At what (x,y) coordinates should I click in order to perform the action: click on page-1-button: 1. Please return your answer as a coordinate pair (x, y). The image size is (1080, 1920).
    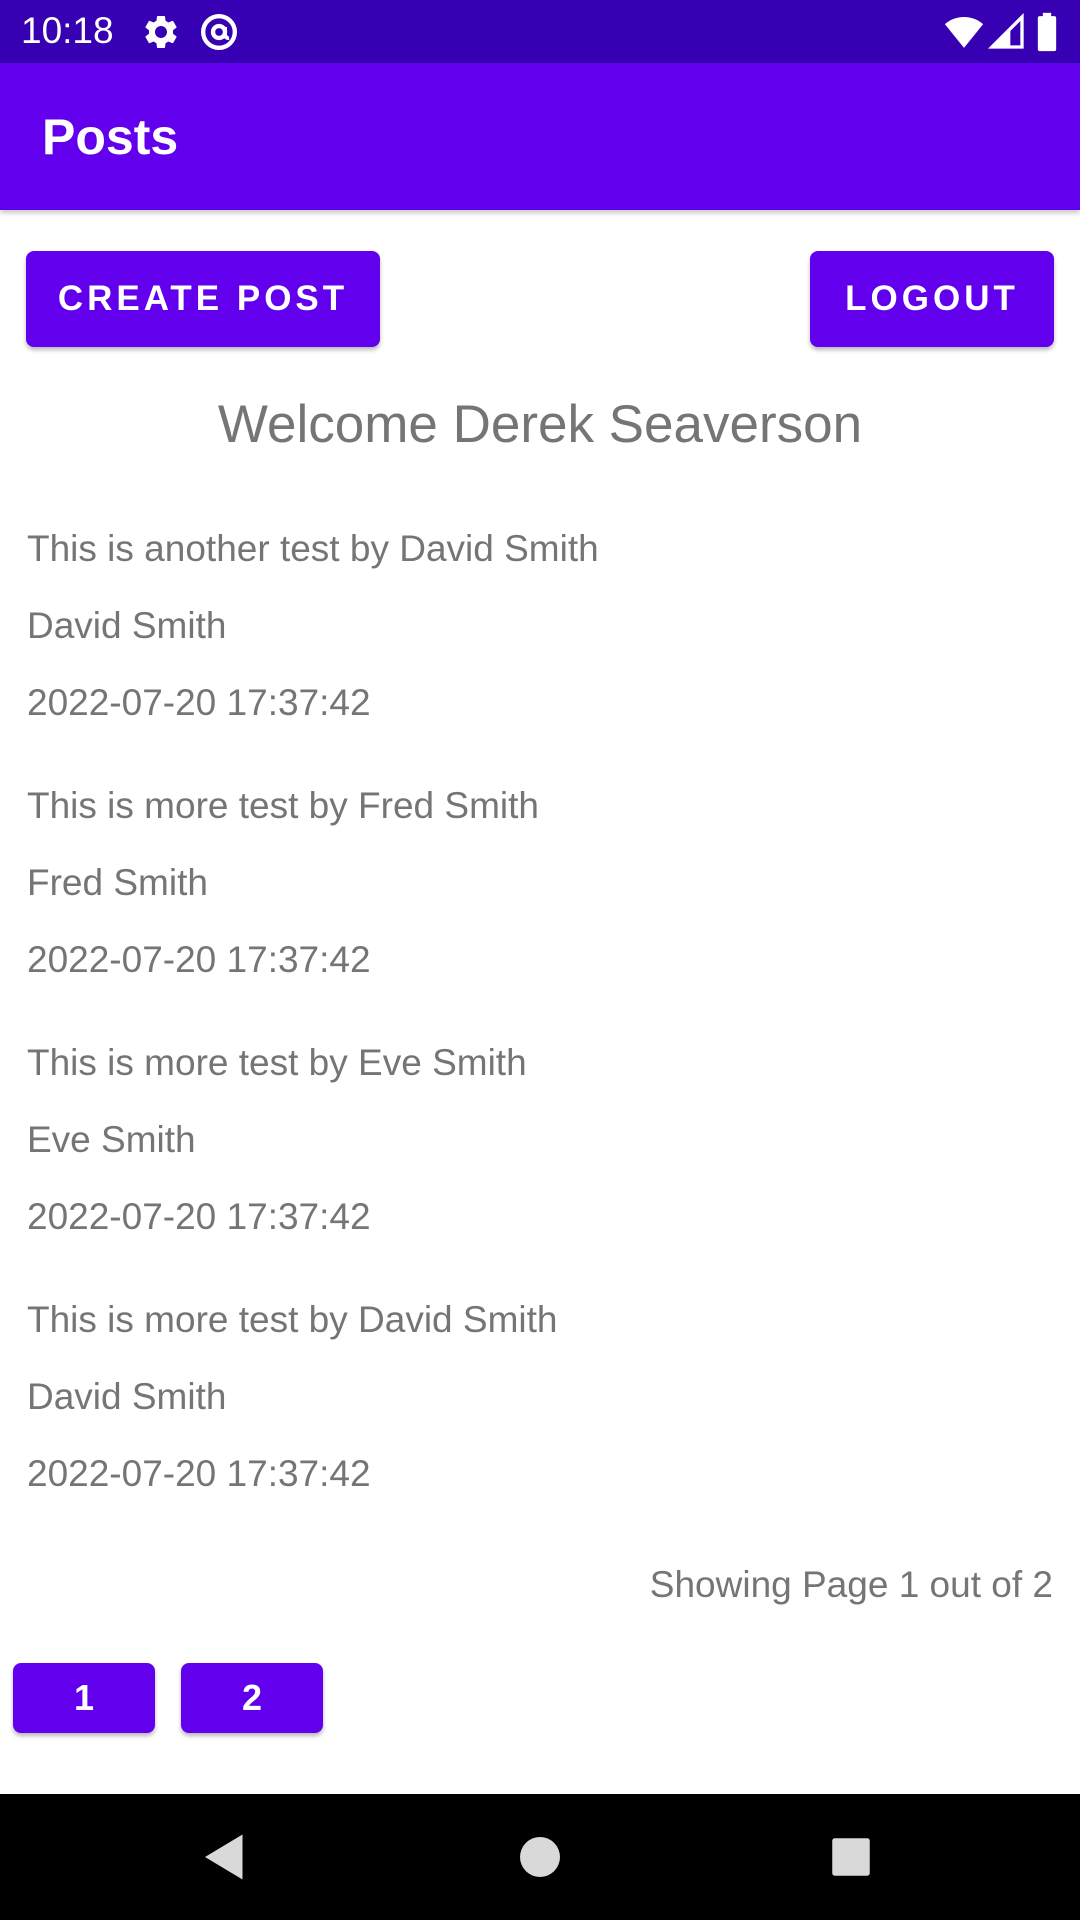
    Looking at the image, I should click on (84, 1698).